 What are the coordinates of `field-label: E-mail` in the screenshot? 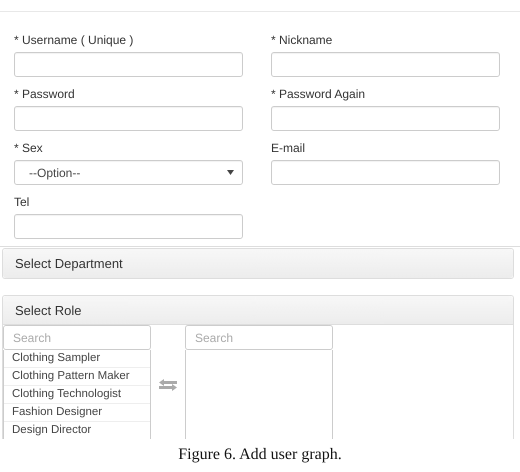 It's located at (288, 148).